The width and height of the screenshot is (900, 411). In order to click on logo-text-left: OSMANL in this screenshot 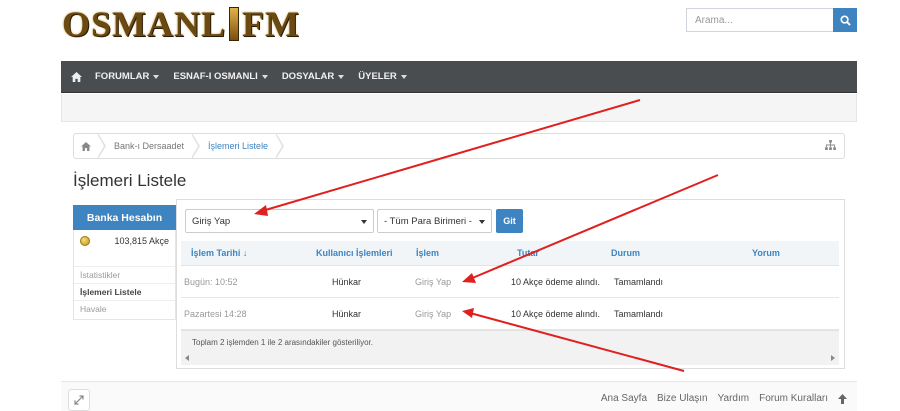, I will do `click(144, 24)`.